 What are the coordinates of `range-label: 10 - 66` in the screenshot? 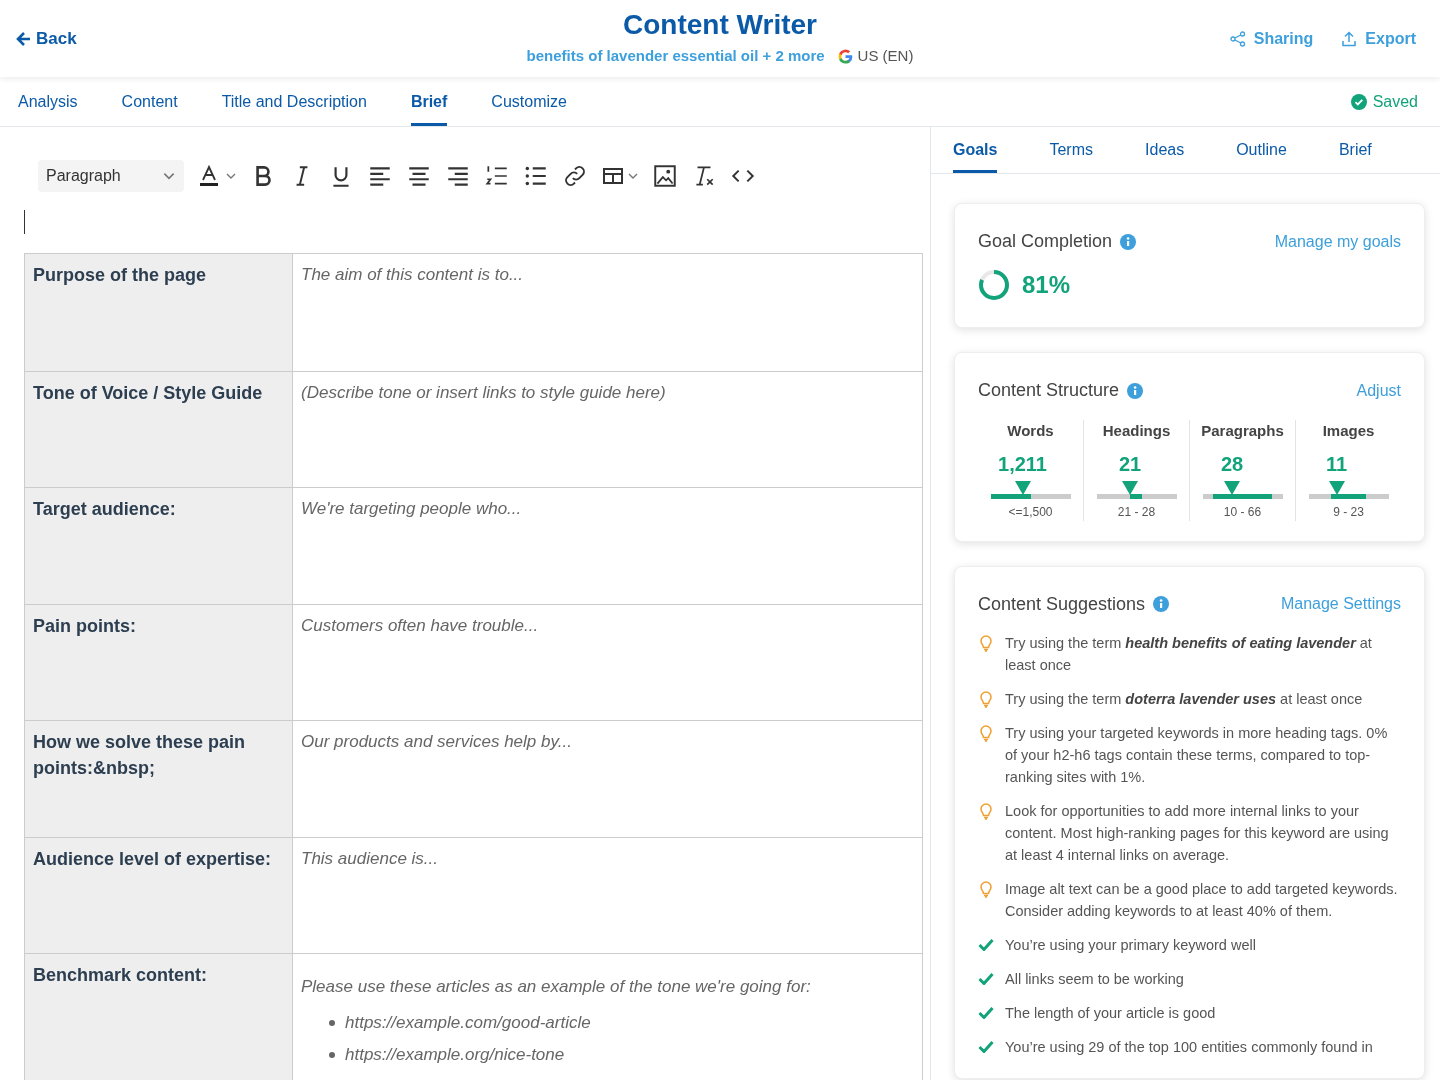 It's located at (1242, 512).